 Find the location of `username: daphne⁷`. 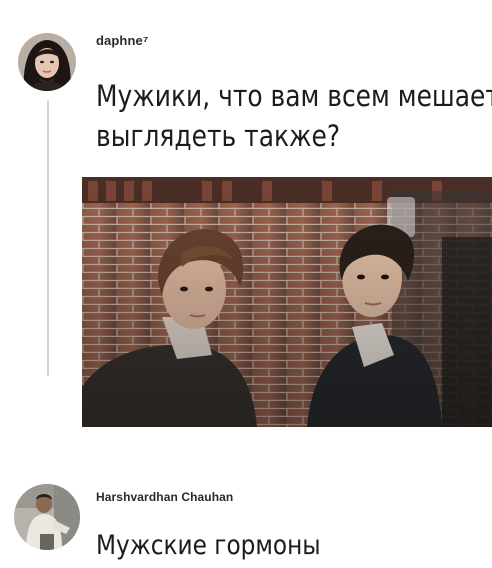

username: daphne⁷ is located at coordinates (122, 40).